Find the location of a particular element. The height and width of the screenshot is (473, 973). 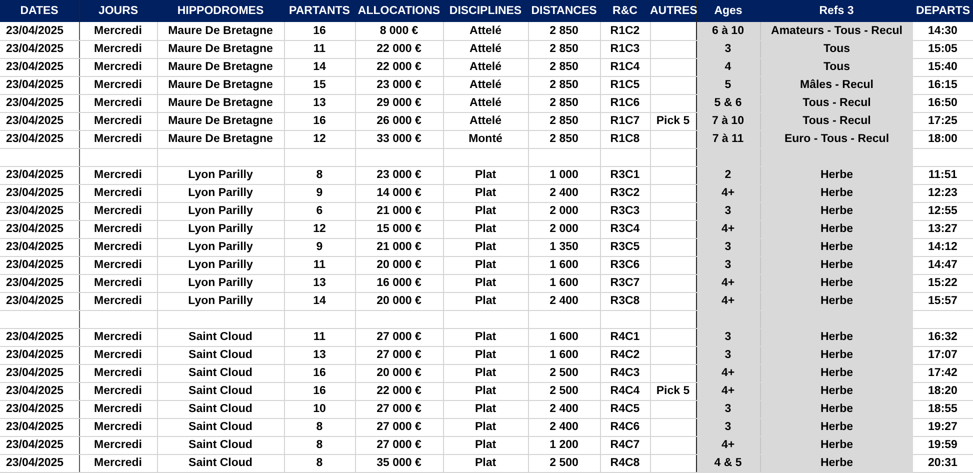

table-cell: R4C8 is located at coordinates (625, 463).